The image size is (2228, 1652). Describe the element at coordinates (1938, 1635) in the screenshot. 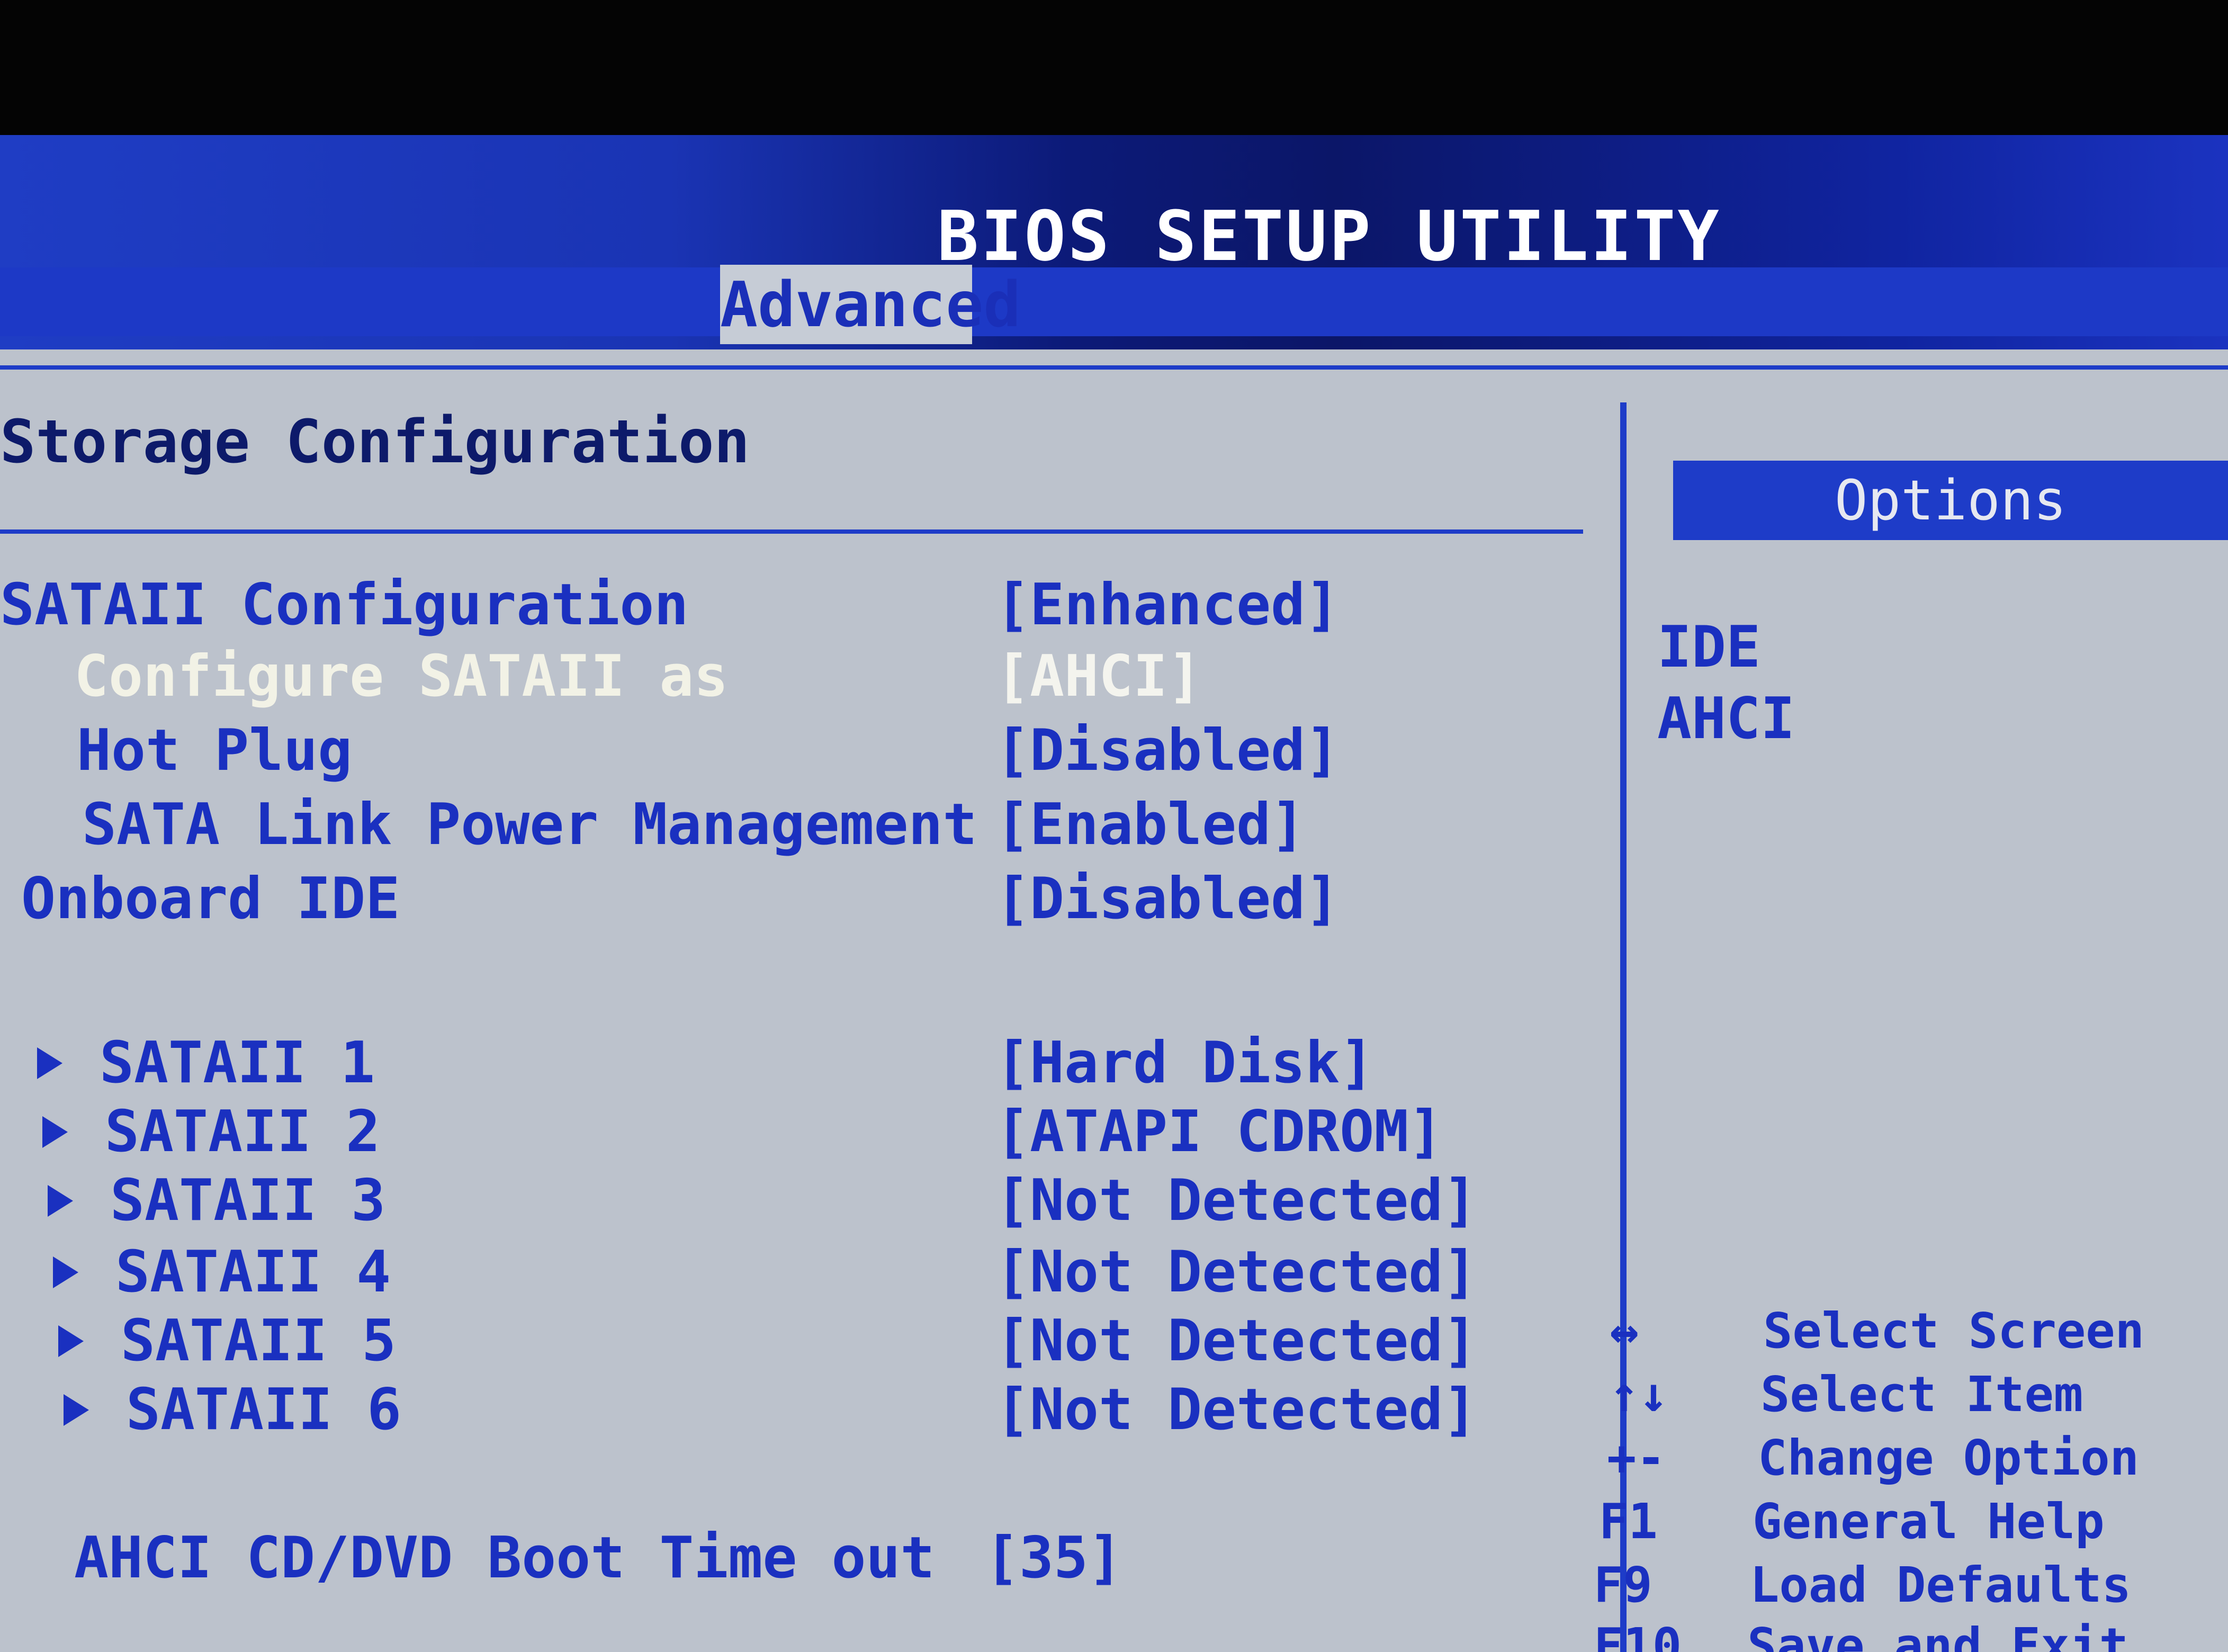

I see `help-text: Save and Exit` at that location.